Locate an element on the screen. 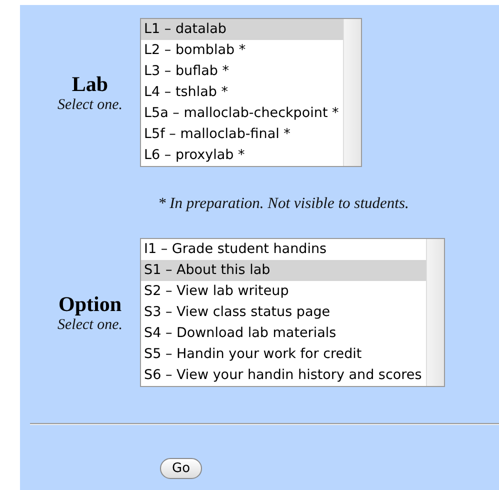 The height and width of the screenshot is (490, 499). list-option: S5 – Handin your work for credit is located at coordinates (283, 354).